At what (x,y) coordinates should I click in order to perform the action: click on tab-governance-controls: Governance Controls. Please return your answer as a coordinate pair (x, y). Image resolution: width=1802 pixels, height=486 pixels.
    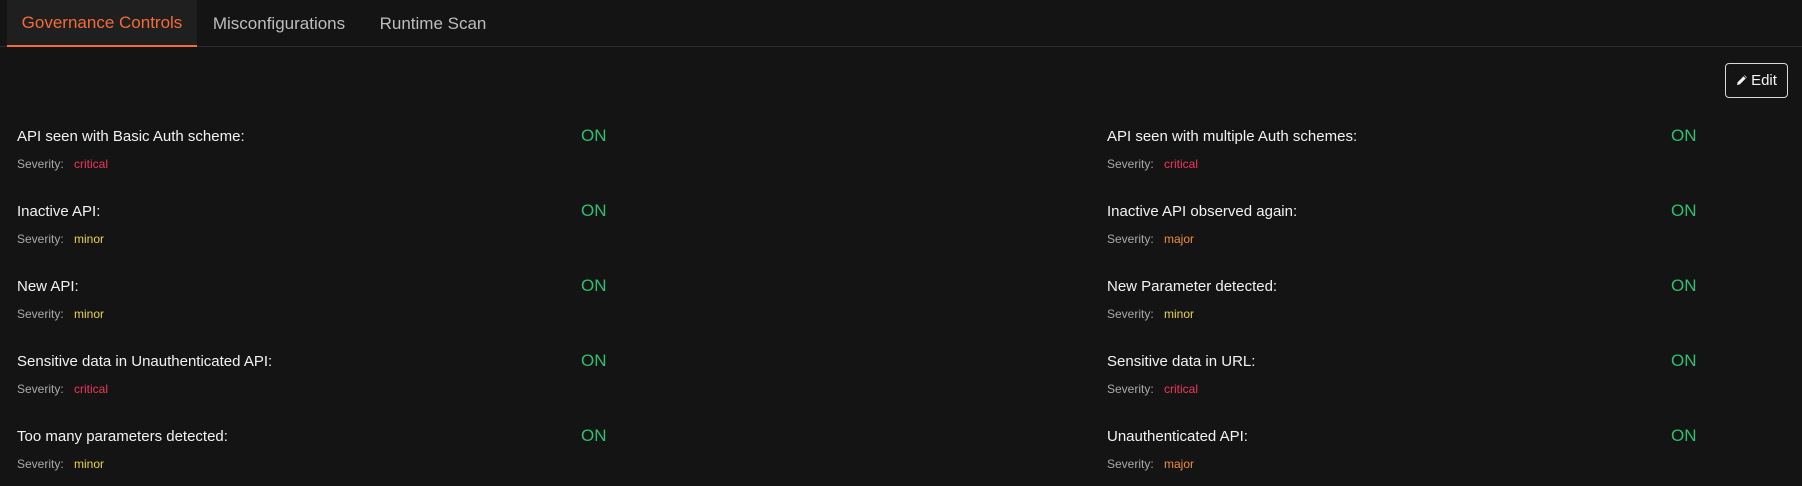
    Looking at the image, I should click on (102, 23).